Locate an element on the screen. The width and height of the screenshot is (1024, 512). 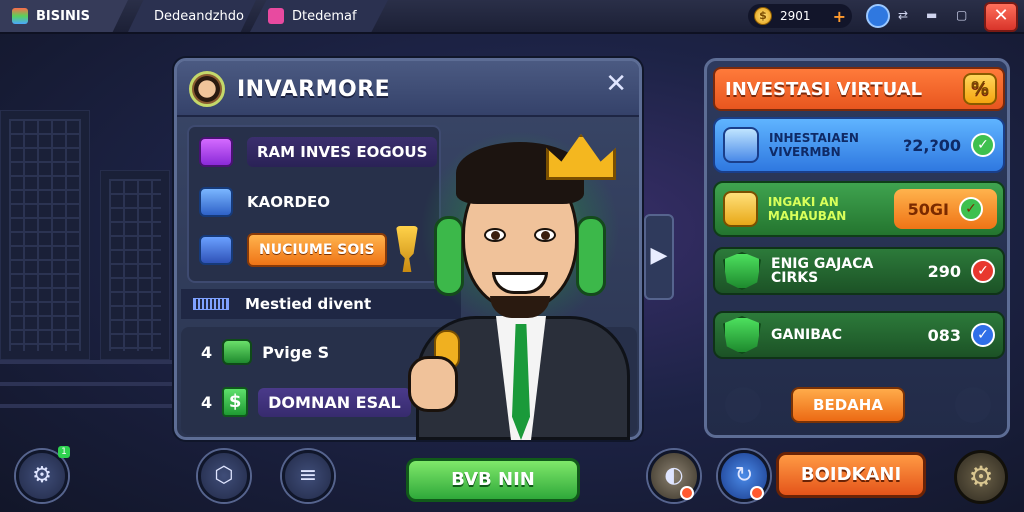
cube-icon is located at coordinates (216, 152).